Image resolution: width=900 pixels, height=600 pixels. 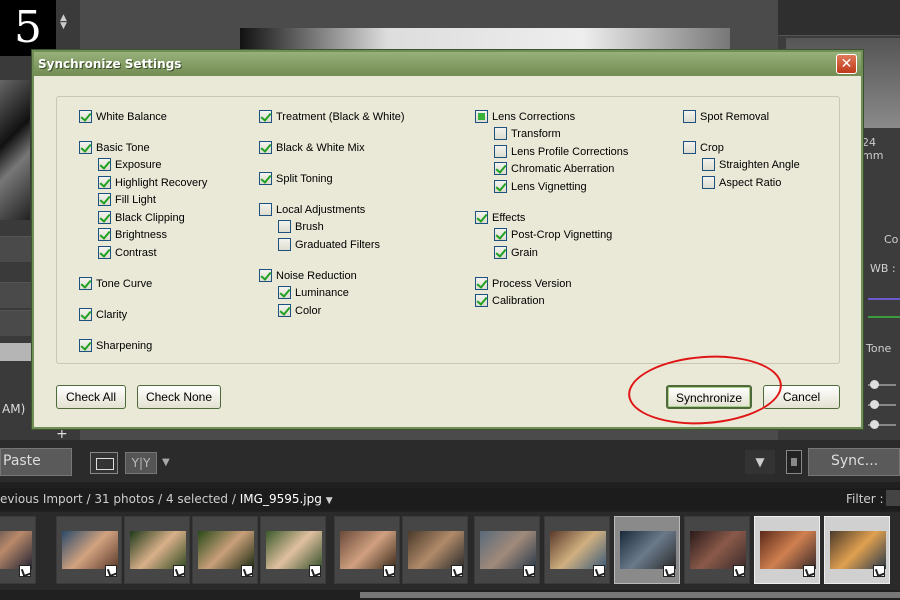 What do you see at coordinates (129, 164) in the screenshot?
I see `setting-checkbox-exposure: Exposure` at bounding box center [129, 164].